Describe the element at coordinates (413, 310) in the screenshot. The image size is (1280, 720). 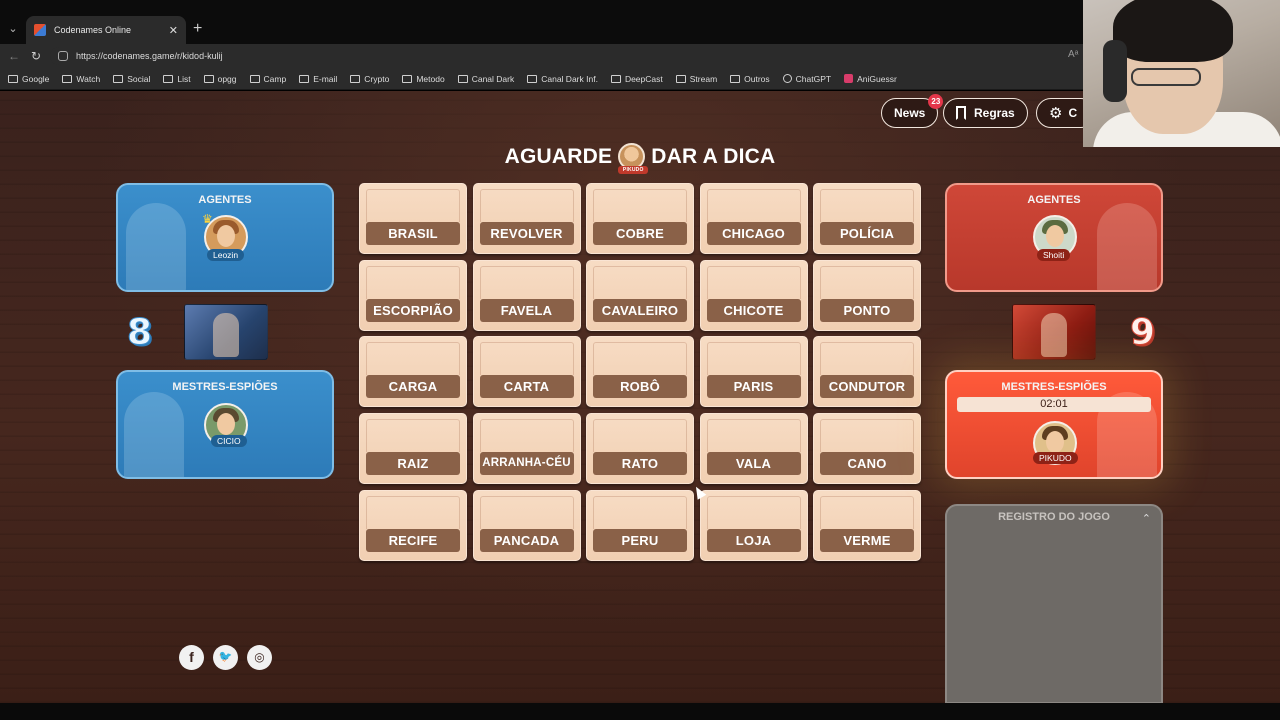
I see `word-card-label: ESCORPIÃO` at that location.